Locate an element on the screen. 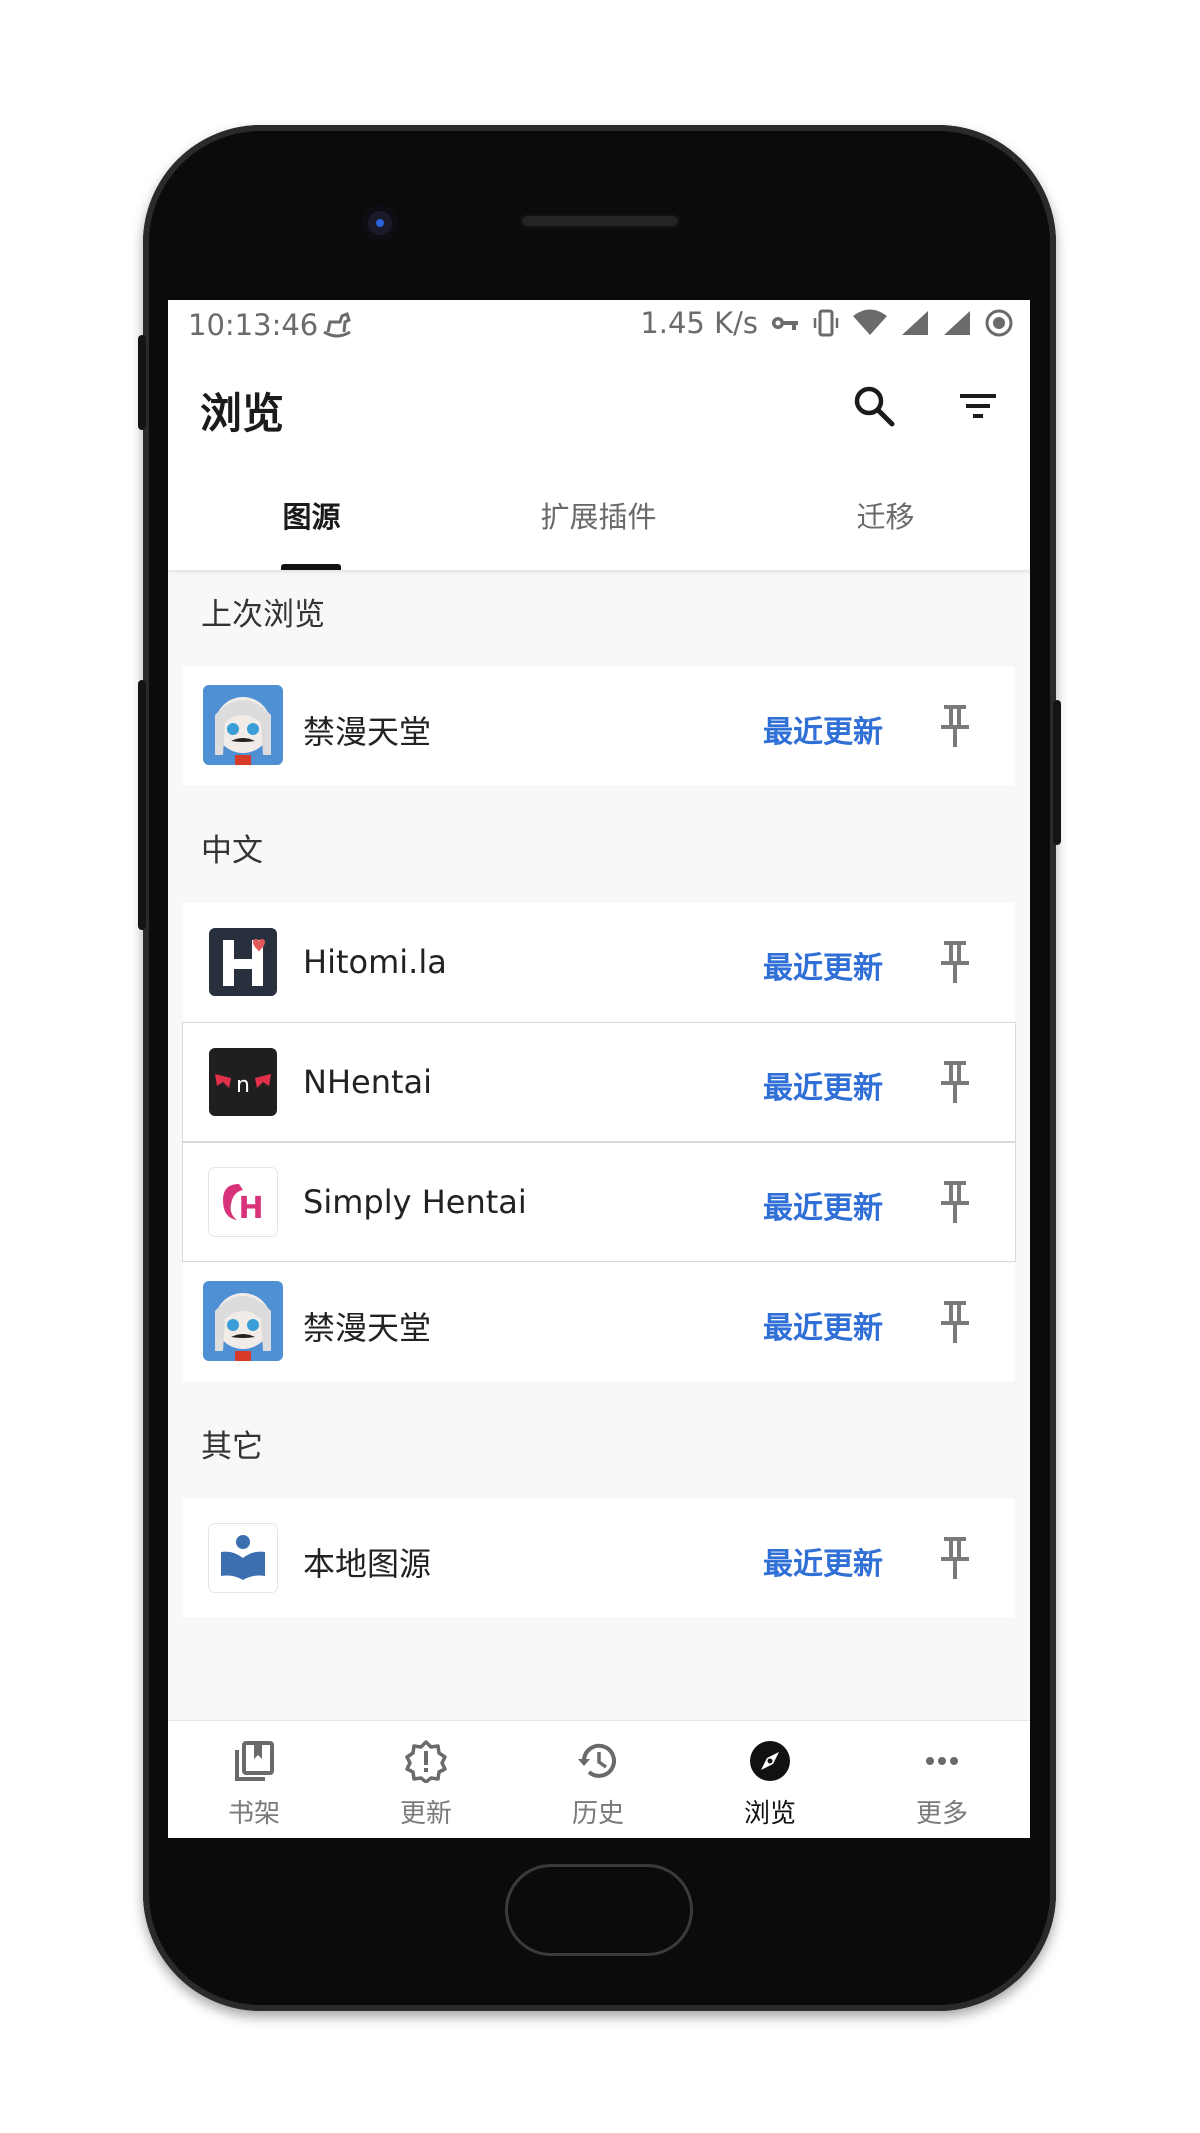 The height and width of the screenshot is (2133, 1200). source-name: 本地图源 is located at coordinates (367, 1564).